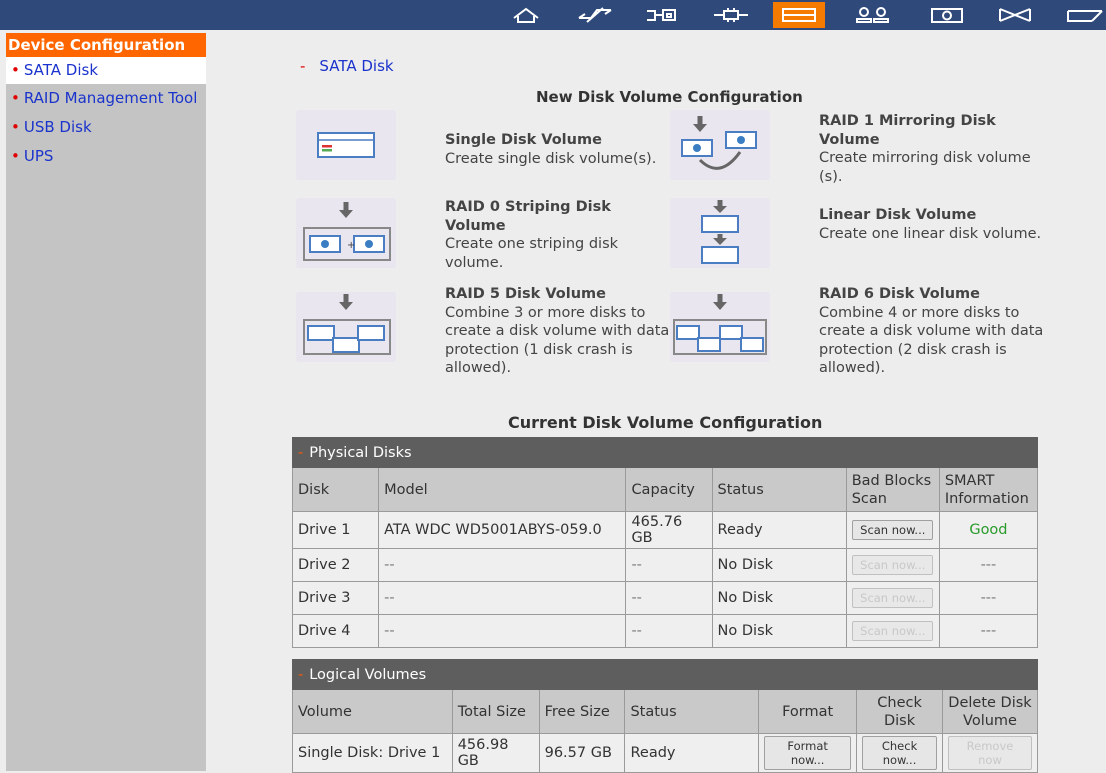  Describe the element at coordinates (665, 452) in the screenshot. I see `physical-disks-bar: - Physical Disks` at that location.